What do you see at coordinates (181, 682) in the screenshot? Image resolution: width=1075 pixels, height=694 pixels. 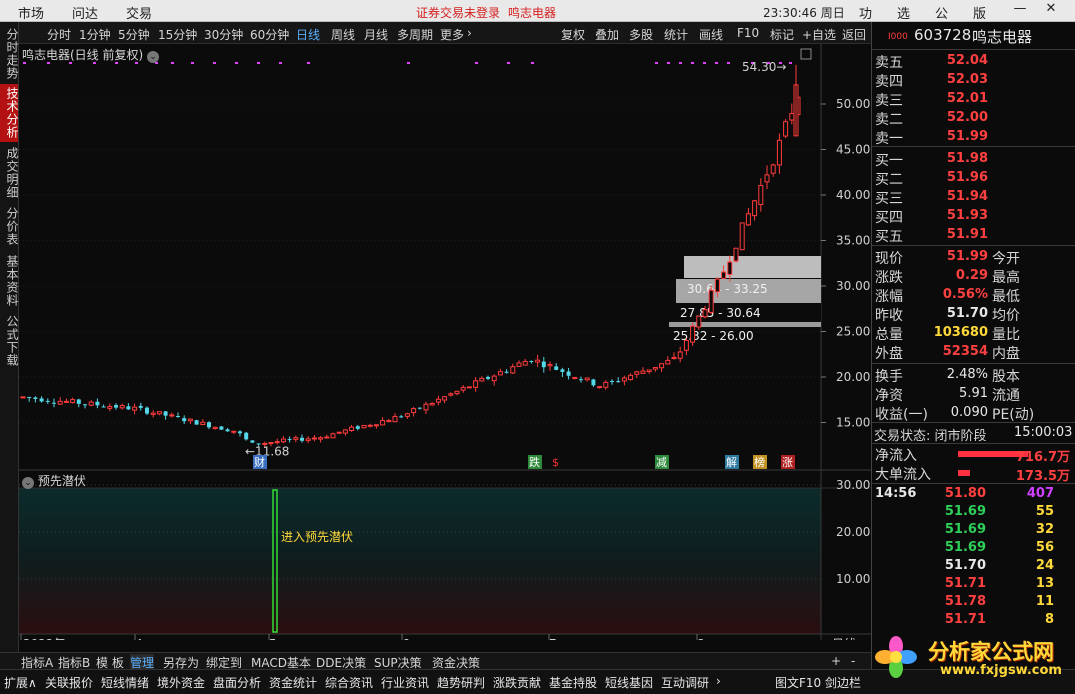 I see `tab-foreign-fund: 境外资金` at bounding box center [181, 682].